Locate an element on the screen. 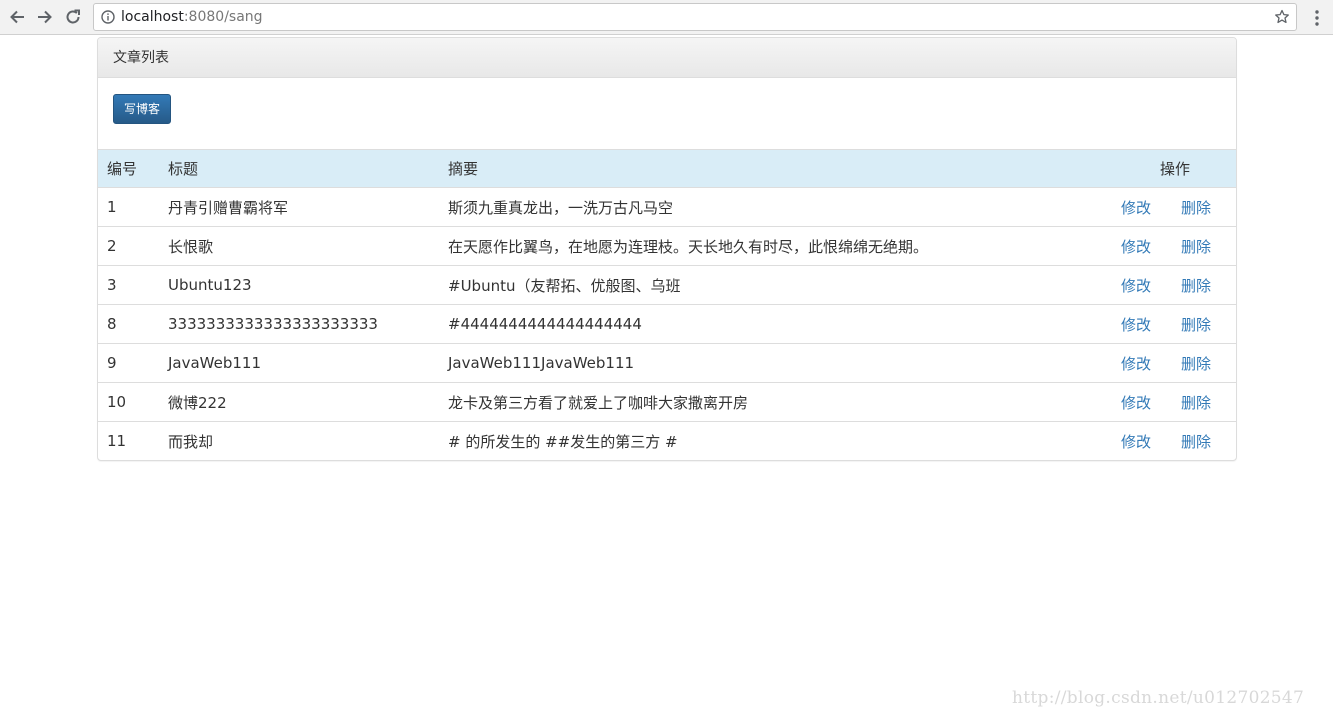  watermark: http://blog.csdn.net/u012702547 is located at coordinates (1158, 698).